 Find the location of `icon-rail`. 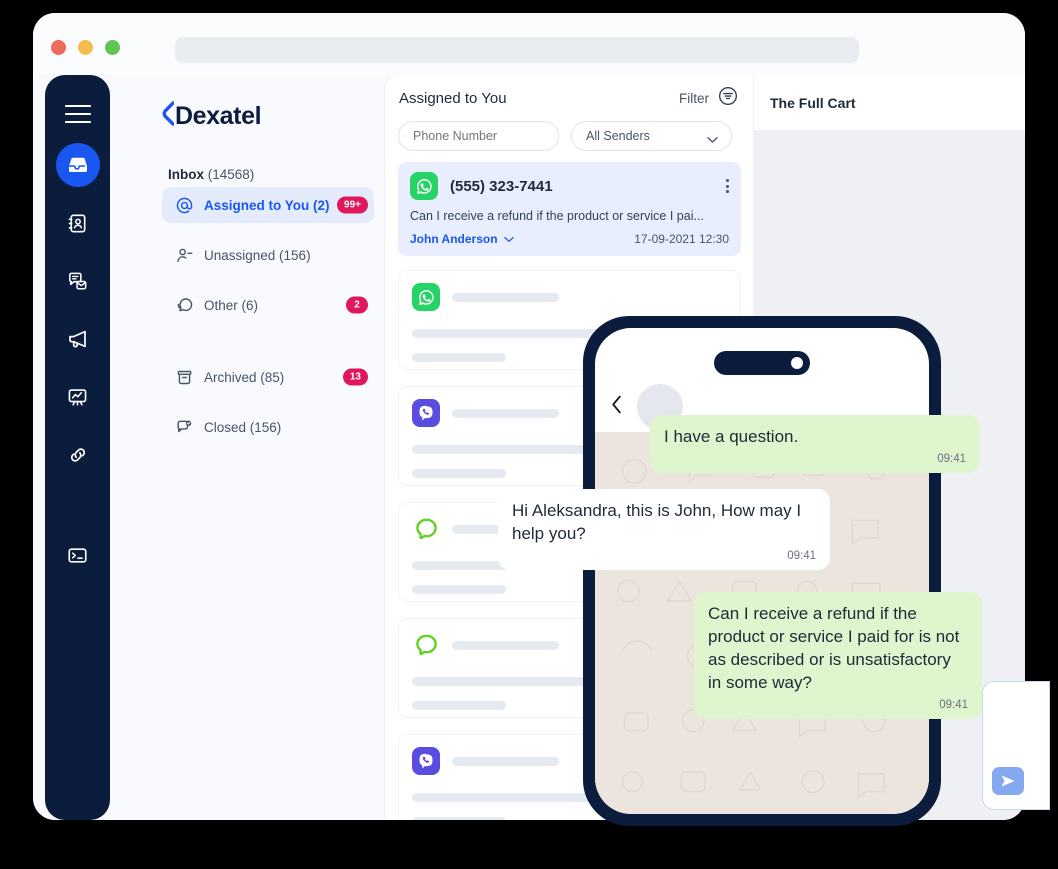

icon-rail is located at coordinates (77, 447).